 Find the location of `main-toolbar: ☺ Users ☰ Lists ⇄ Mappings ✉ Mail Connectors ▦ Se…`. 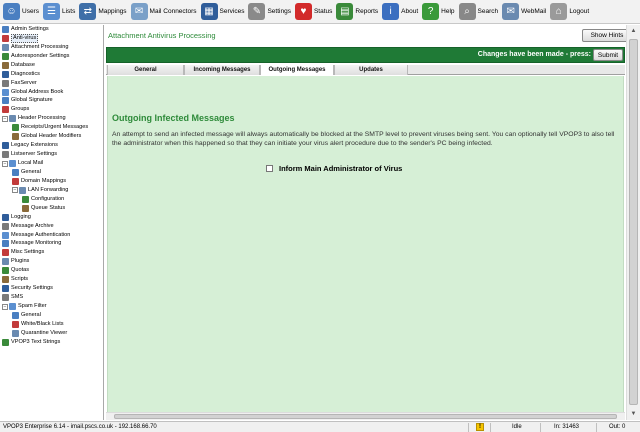

main-toolbar: ☺ Users ☰ Lists ⇄ Mappings ✉ Mail Connectors ▦ Se… is located at coordinates (320, 12).